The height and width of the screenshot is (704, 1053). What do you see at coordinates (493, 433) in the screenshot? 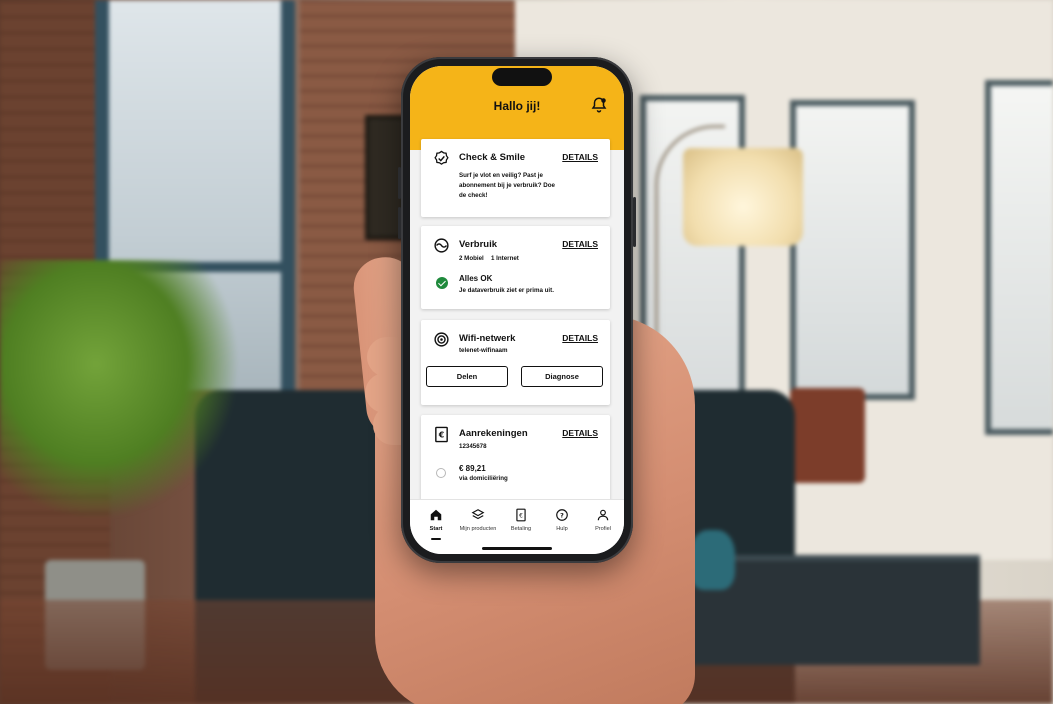
I see `card-title: Aanrekeningen` at bounding box center [493, 433].